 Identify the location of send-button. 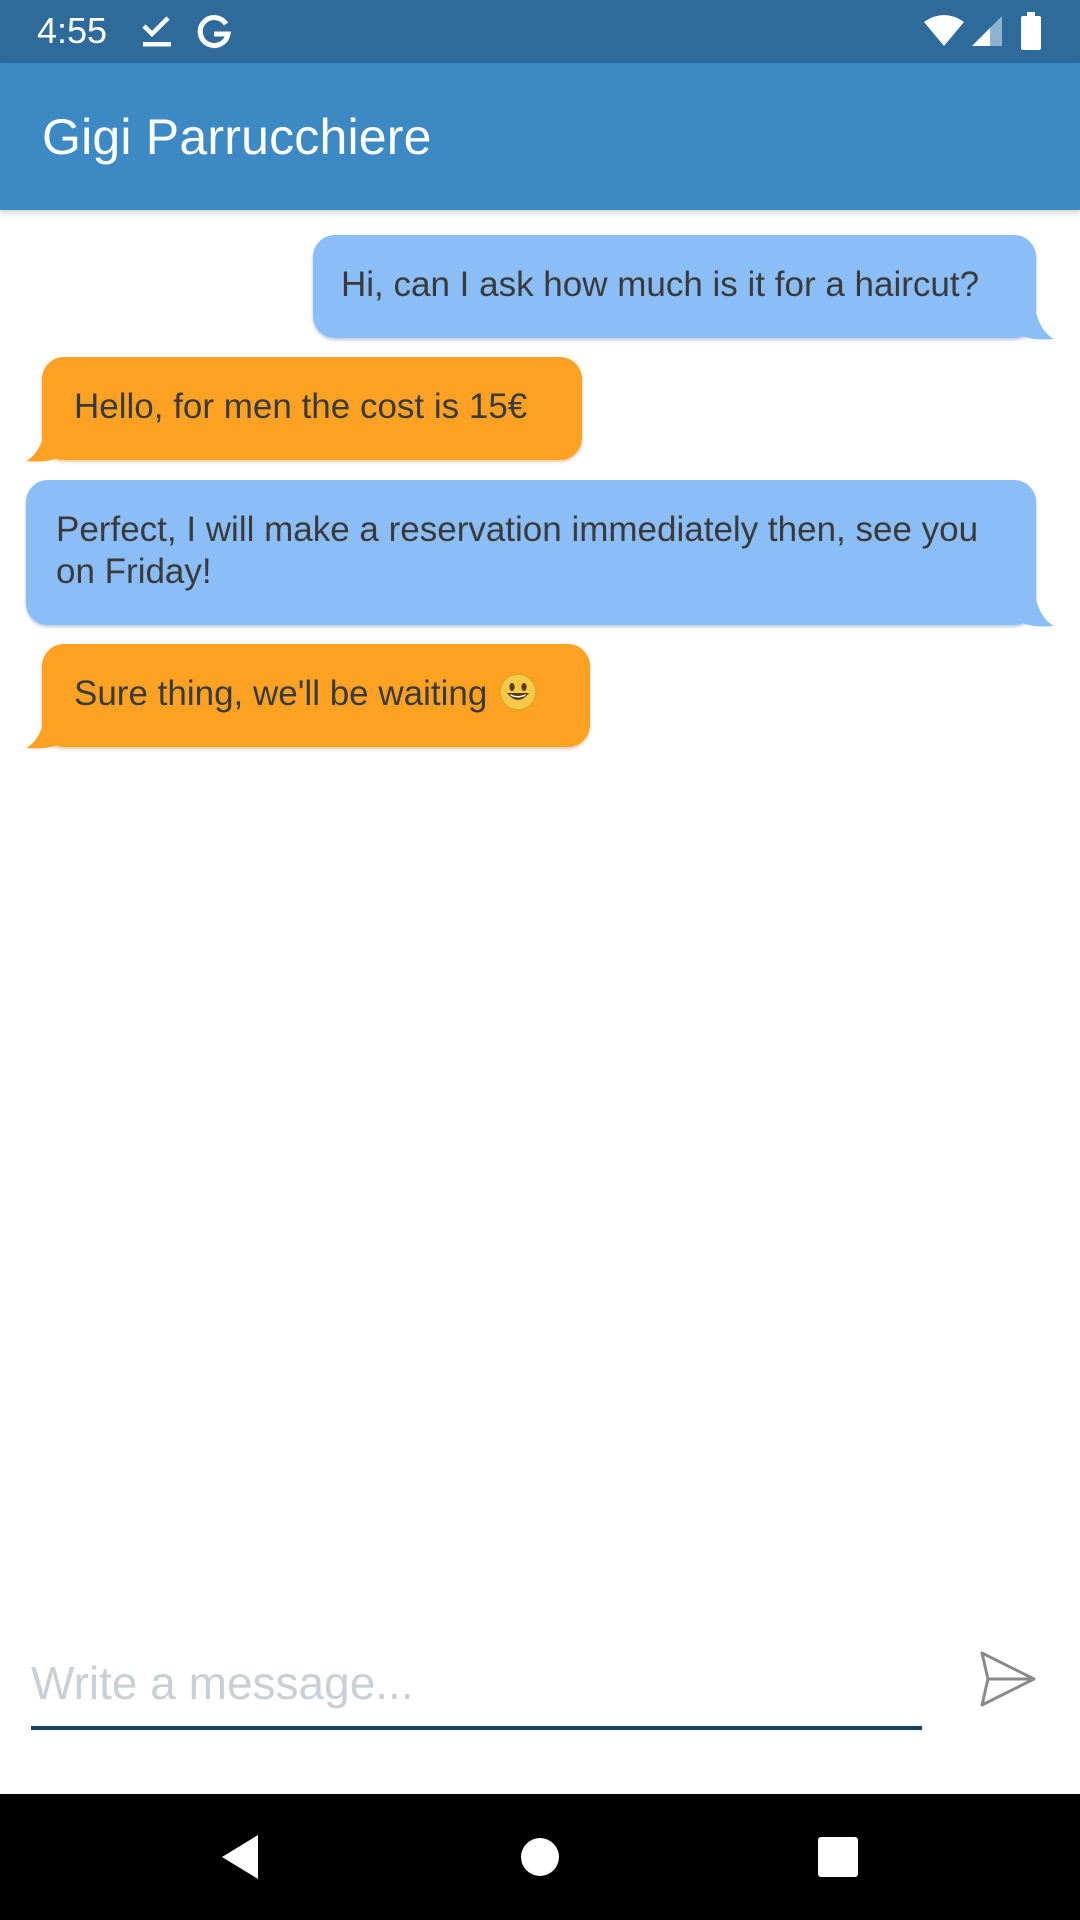
(1007, 1680).